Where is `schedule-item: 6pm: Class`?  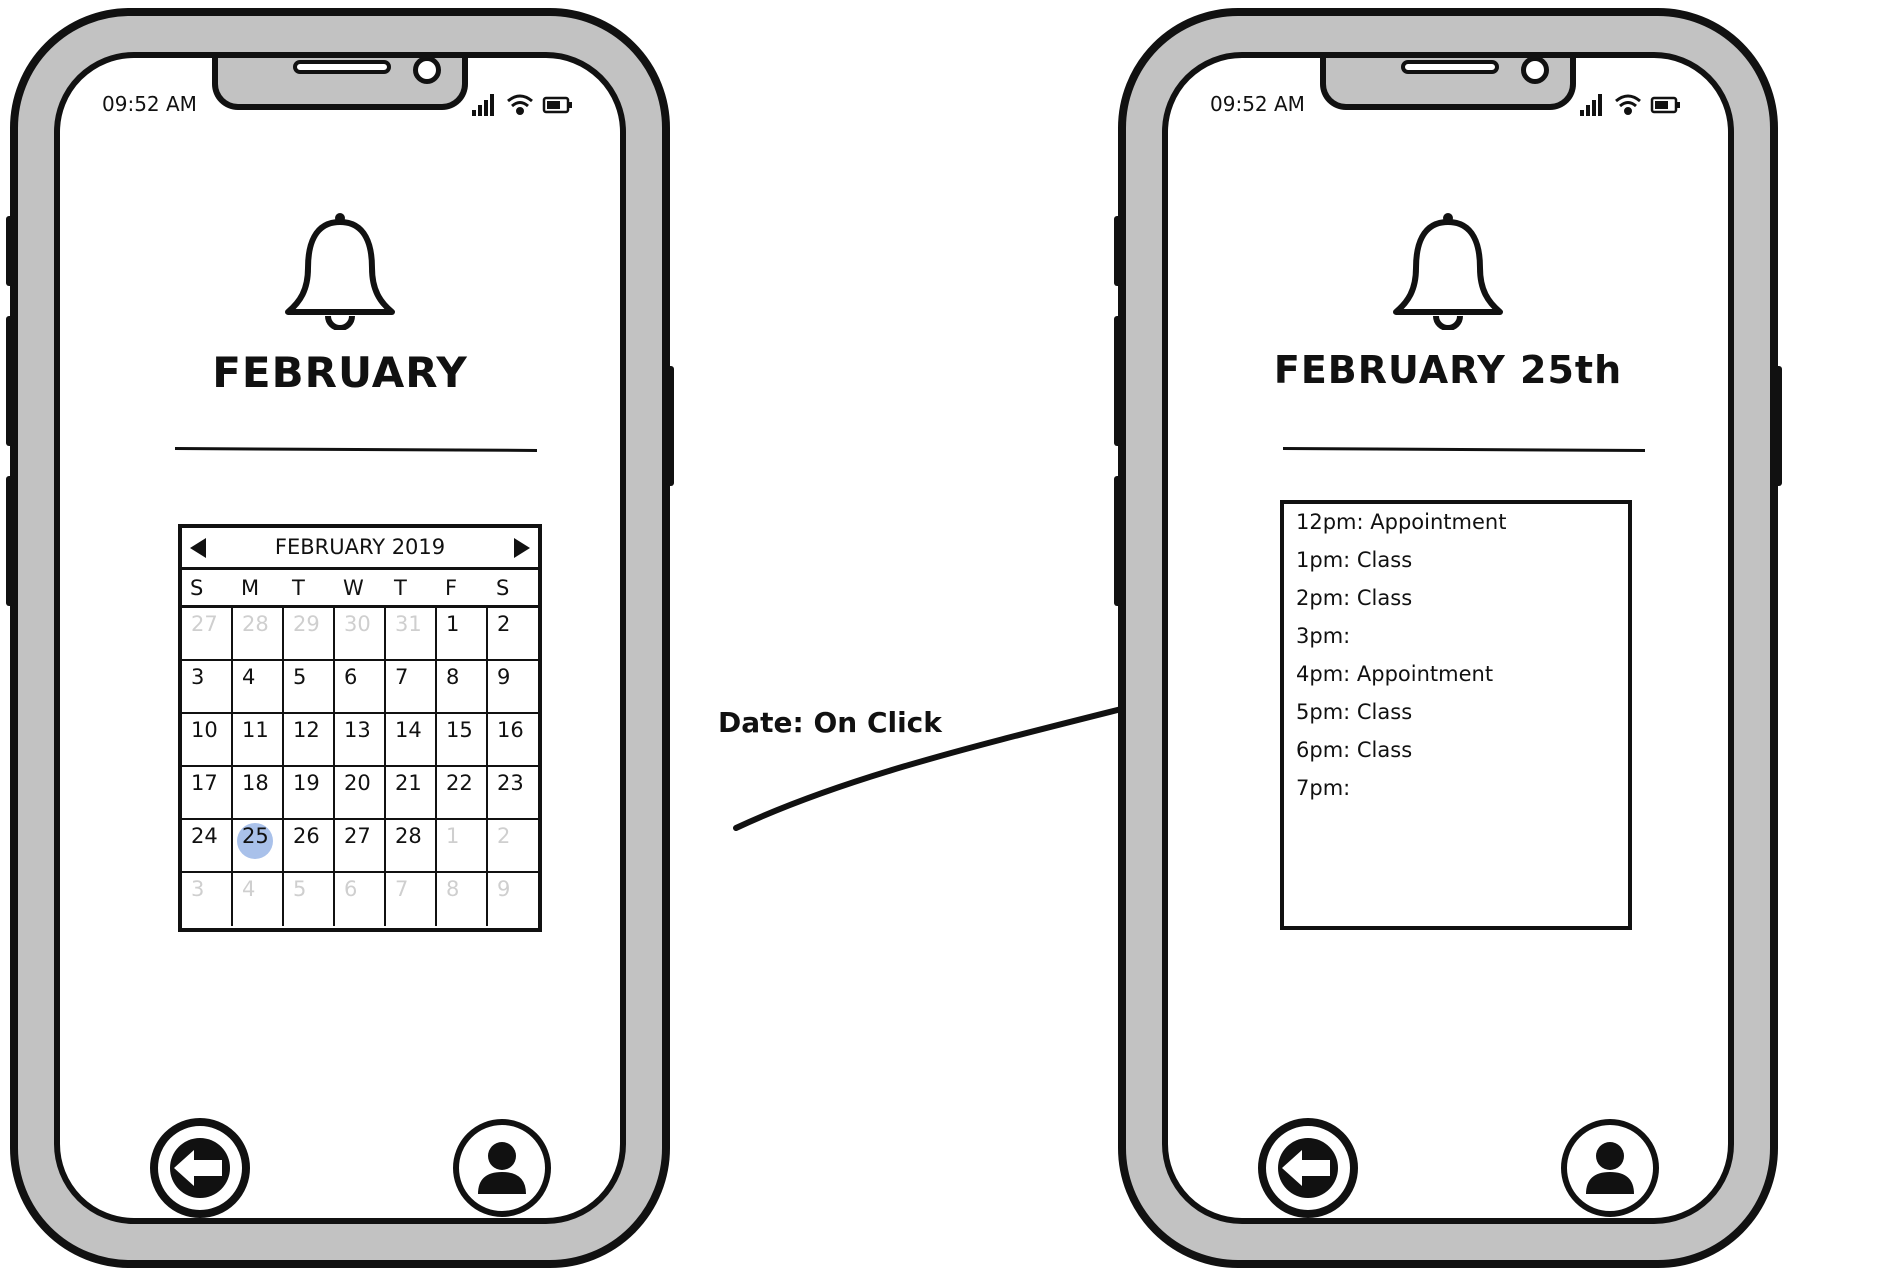
schedule-item: 6pm: Class is located at coordinates (1354, 750).